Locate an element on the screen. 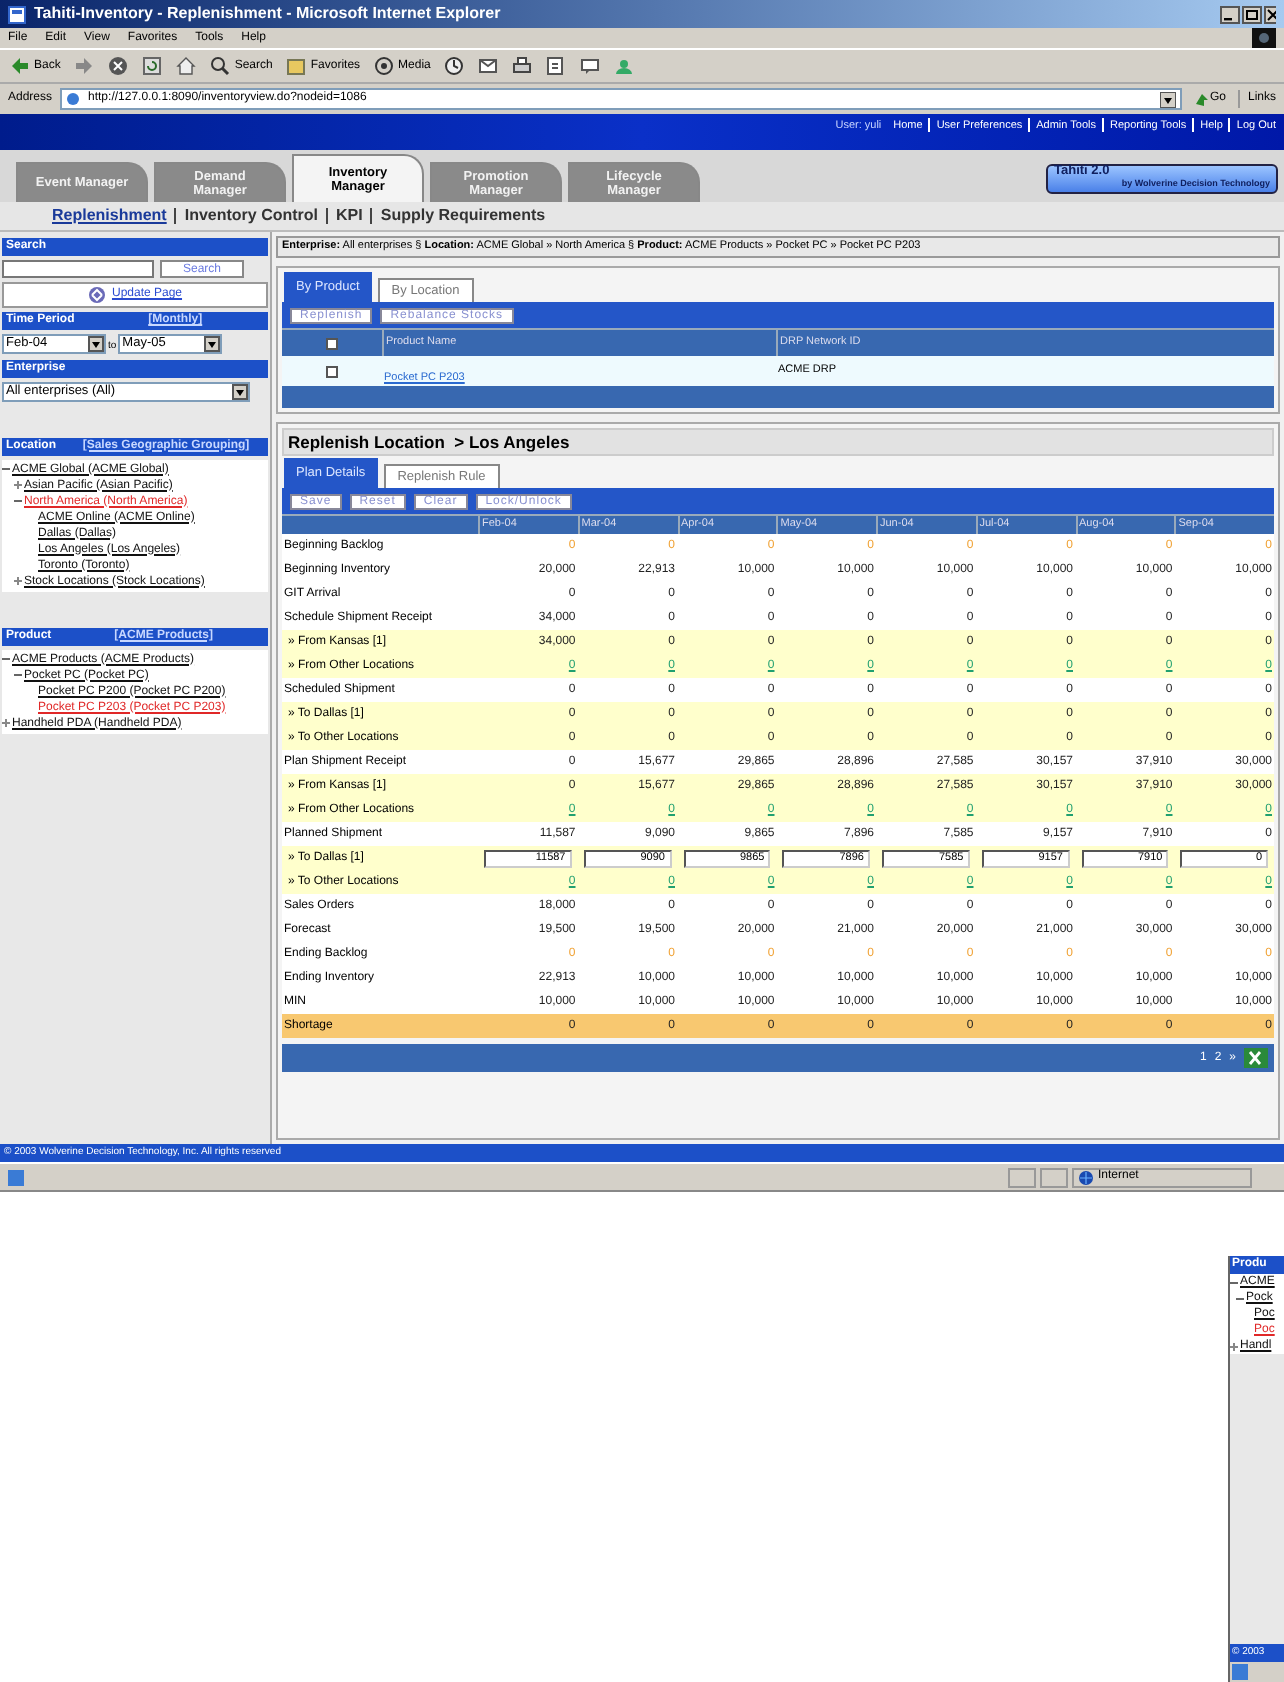 The image size is (1284, 1682). collapse-icon is located at coordinates (1234, 1282).